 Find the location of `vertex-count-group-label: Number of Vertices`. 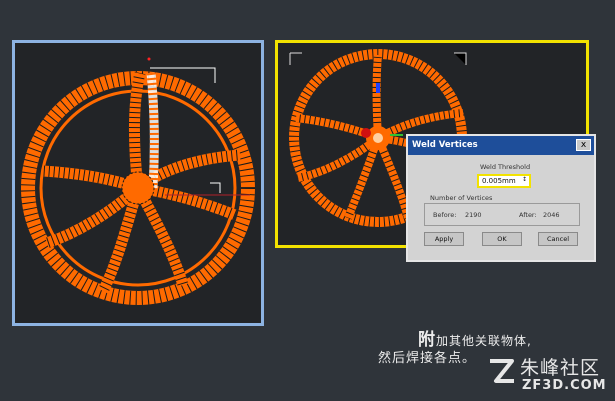

vertex-count-group-label: Number of Vertices is located at coordinates (461, 198).